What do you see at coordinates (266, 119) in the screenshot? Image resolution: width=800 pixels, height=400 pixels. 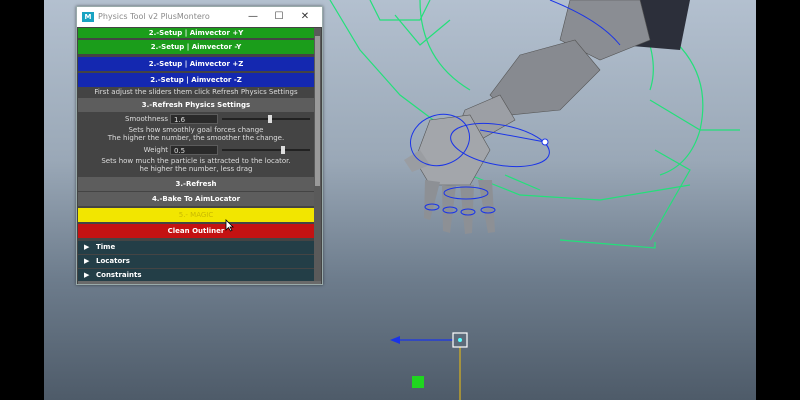 I see `smoothness-slider` at bounding box center [266, 119].